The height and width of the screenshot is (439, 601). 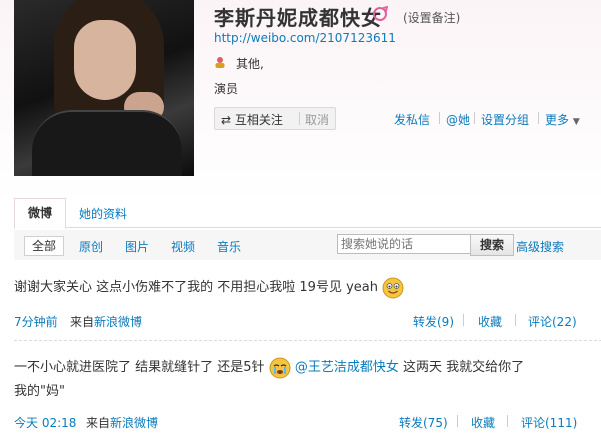 What do you see at coordinates (492, 245) in the screenshot?
I see `search-button: 搜索` at bounding box center [492, 245].